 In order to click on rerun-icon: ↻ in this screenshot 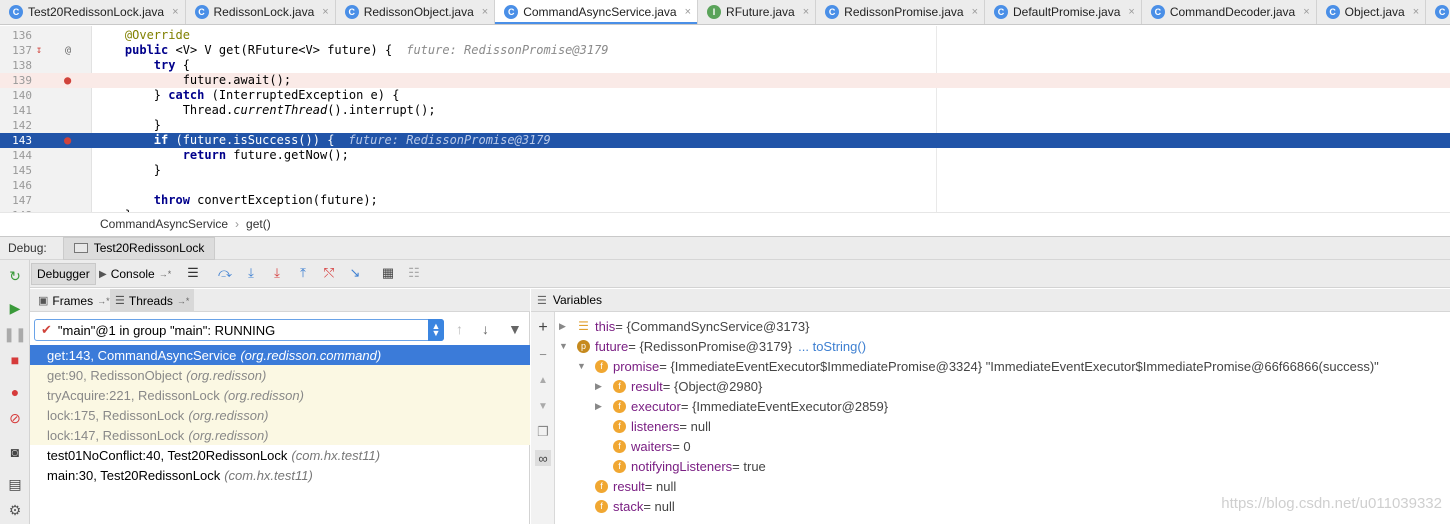, I will do `click(15, 276)`.